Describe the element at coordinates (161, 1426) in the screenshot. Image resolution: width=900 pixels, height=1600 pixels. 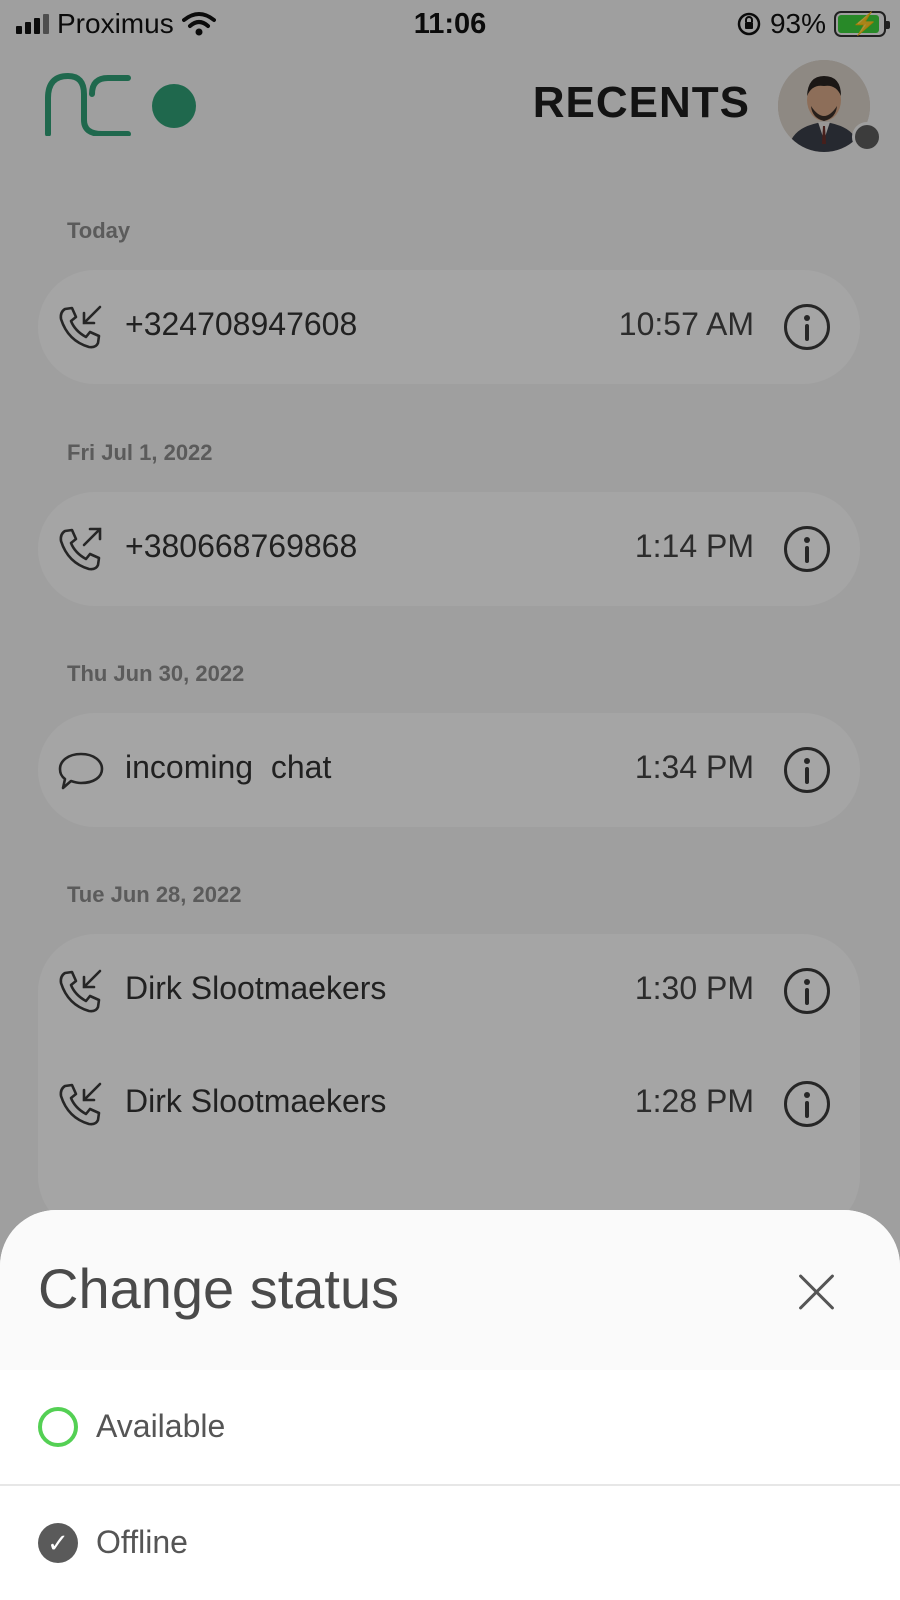
I see `status-option-label: Available` at that location.